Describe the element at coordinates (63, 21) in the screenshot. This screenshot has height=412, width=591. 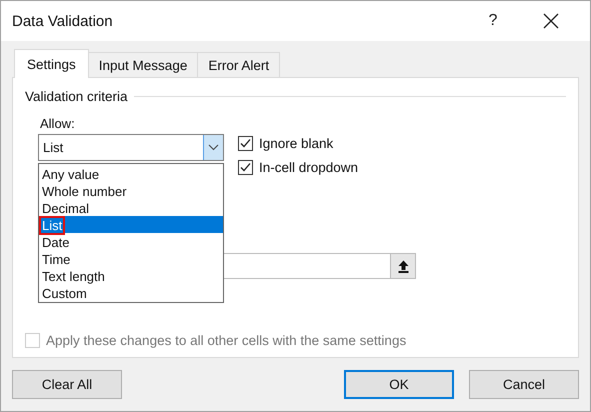
I see `window-title: Data Validation` at that location.